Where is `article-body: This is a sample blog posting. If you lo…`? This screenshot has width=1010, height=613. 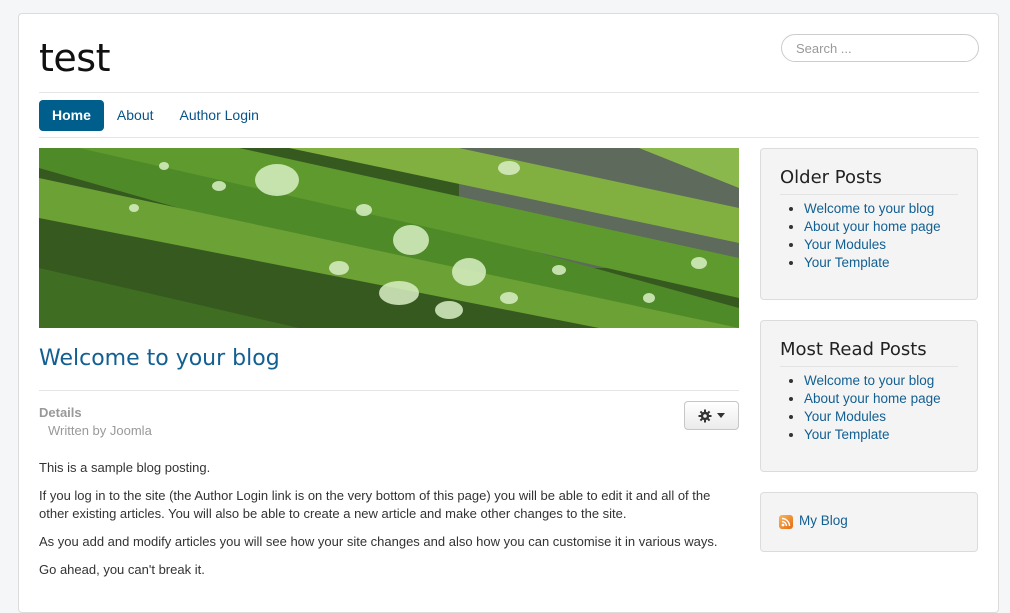 article-body: This is a sample blog posting. If you lo… is located at coordinates (389, 524).